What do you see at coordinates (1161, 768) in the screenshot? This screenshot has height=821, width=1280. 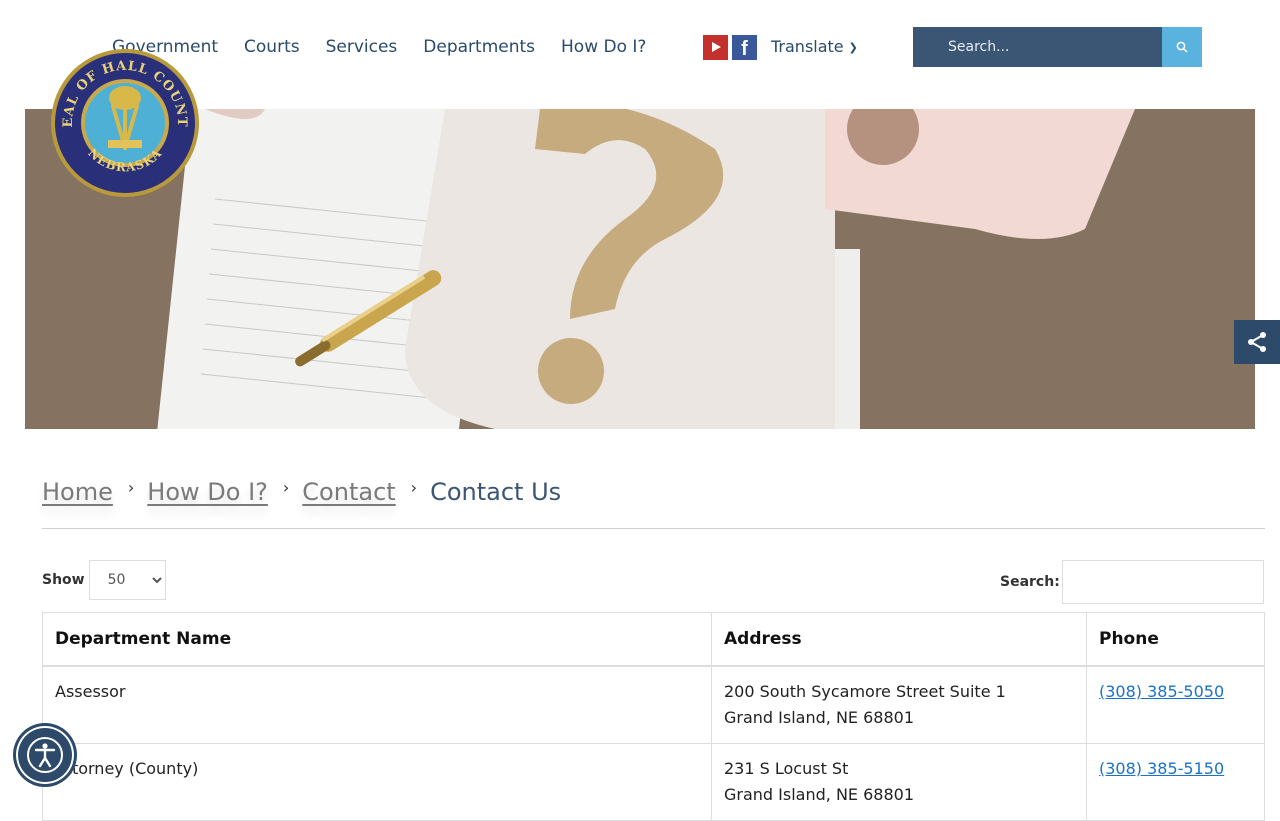 I see `phone-link: (308) 385-5150` at bounding box center [1161, 768].